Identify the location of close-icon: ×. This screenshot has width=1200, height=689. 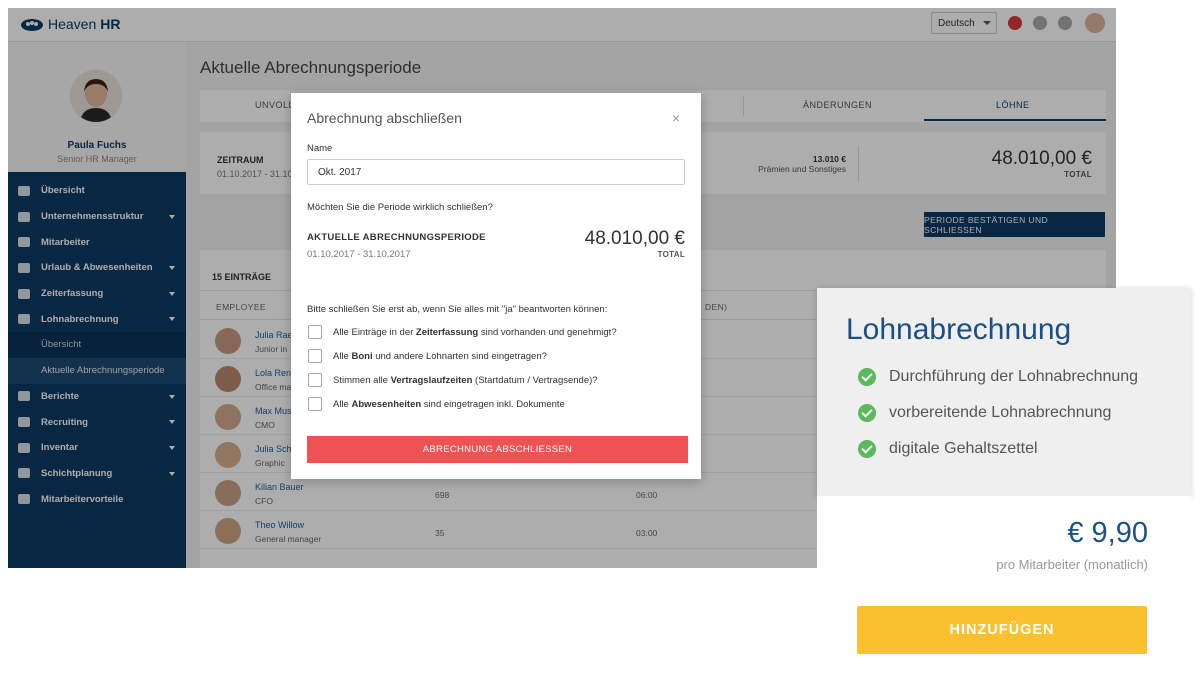
(676, 118).